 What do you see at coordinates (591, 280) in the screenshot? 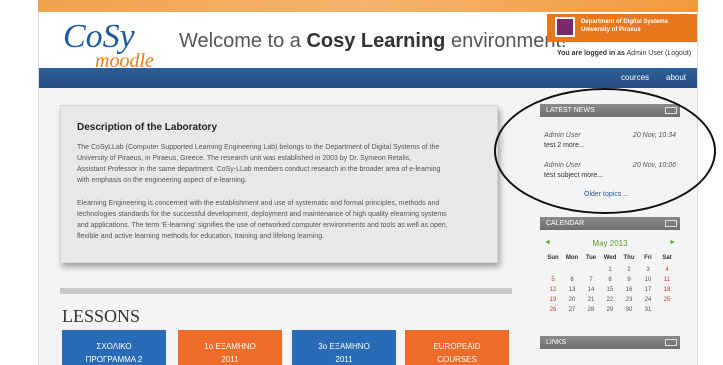
I see `calendar-day: 7` at bounding box center [591, 280].